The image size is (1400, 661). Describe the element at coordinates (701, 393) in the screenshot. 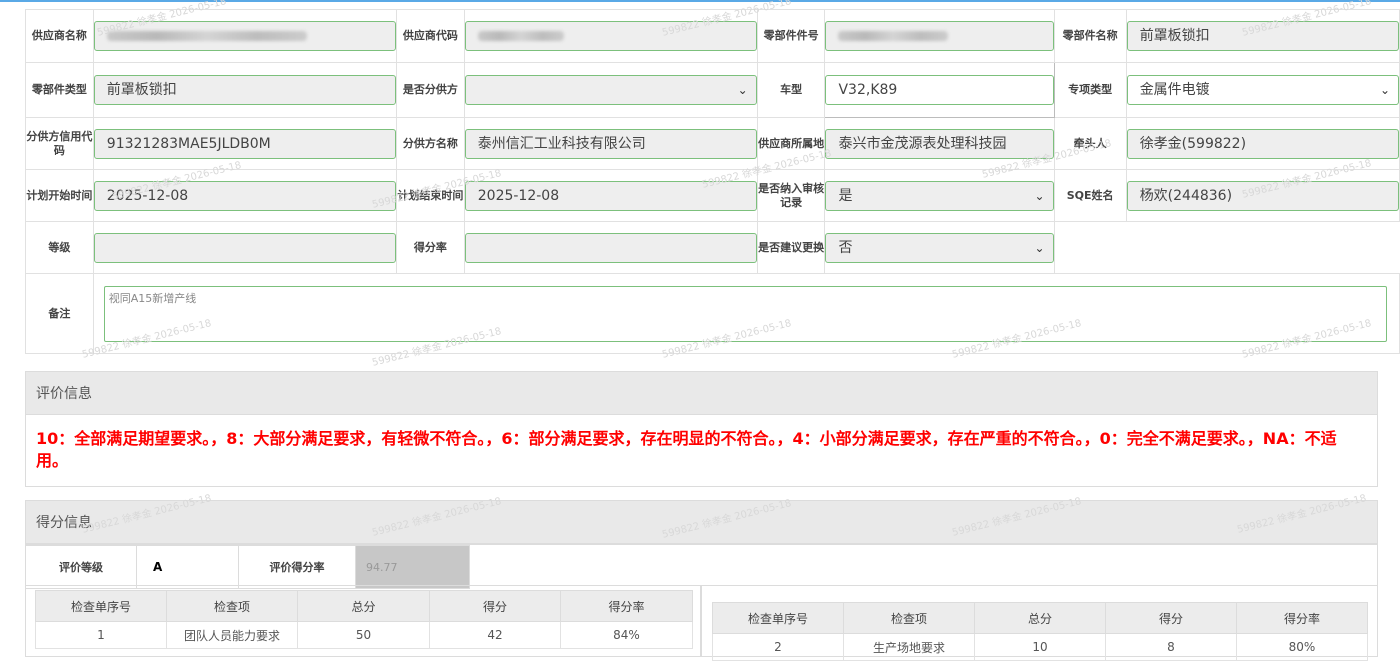

I see `evaluation-title: 评价信息` at that location.